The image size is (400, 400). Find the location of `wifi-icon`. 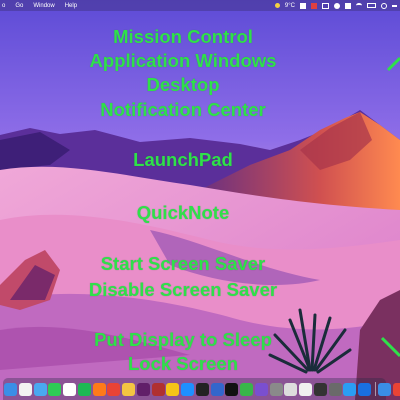

wifi-icon is located at coordinates (359, 5).